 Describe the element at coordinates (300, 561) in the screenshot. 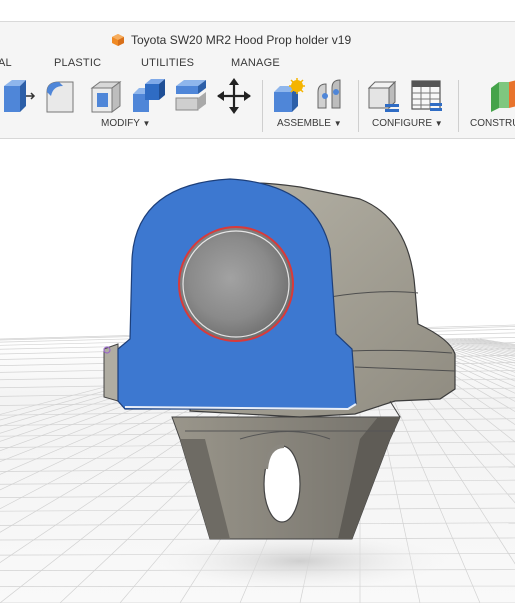

I see `model-shadow` at that location.